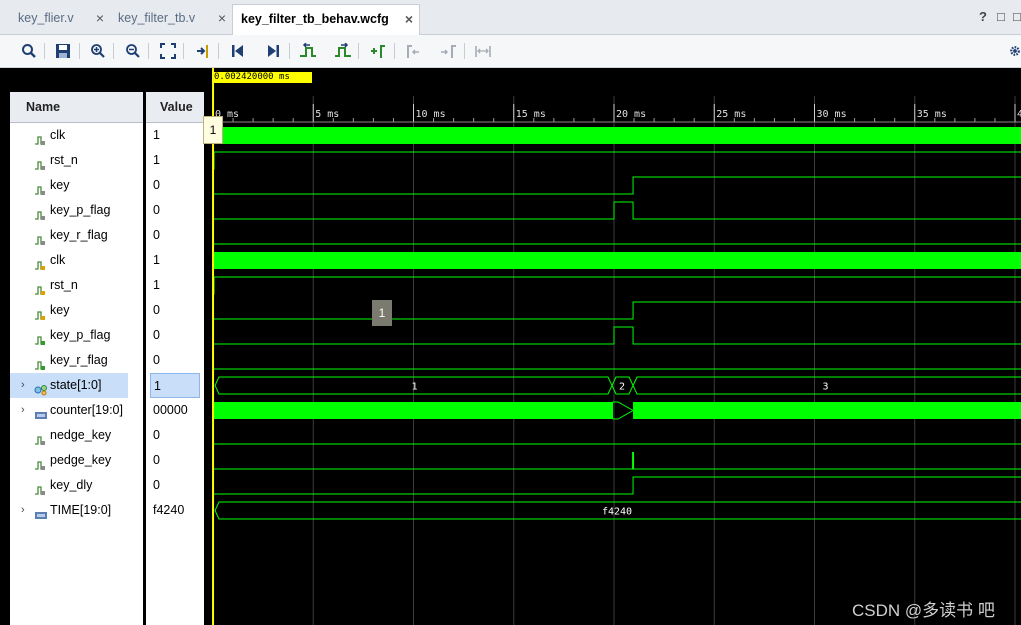 This screenshot has width=1021, height=625. I want to click on next-transition-icon, so click(343, 51).